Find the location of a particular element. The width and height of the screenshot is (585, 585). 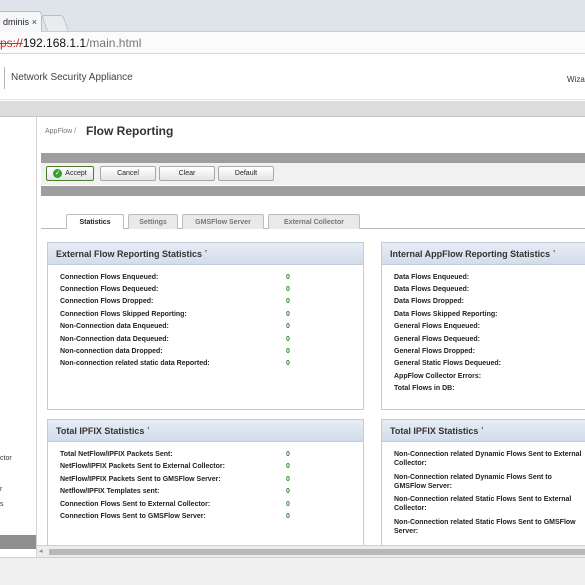

tab-settings: Settings is located at coordinates (153, 221).